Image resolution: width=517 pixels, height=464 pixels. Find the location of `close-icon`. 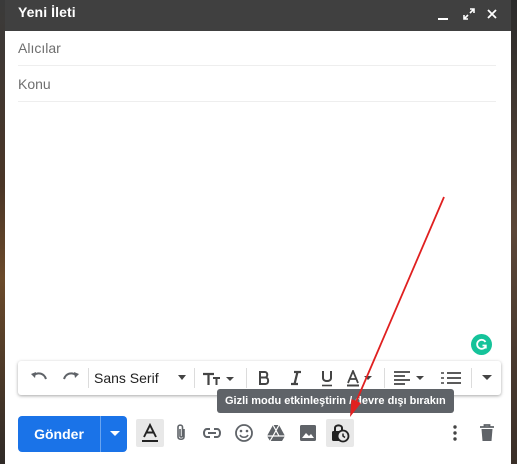

close-icon is located at coordinates (492, 14).